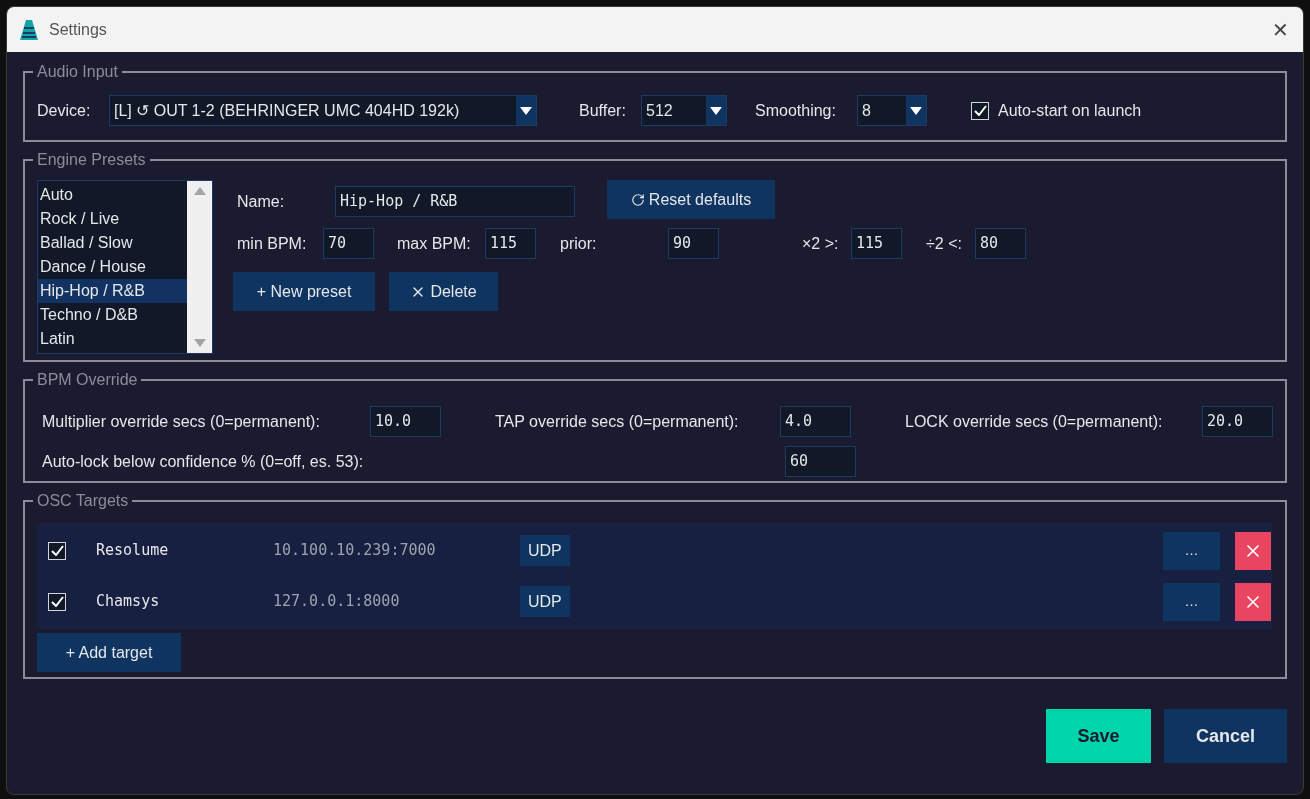 Image resolution: width=1310 pixels, height=799 pixels. I want to click on text-field: 80, so click(1000, 243).